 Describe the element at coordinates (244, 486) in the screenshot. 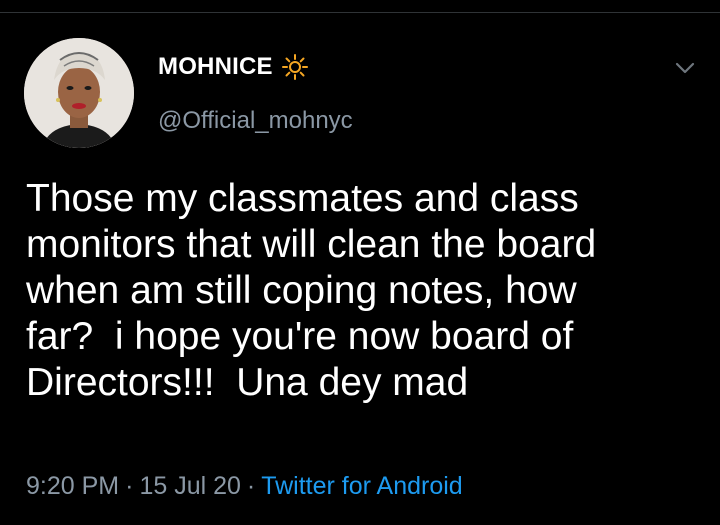

I see `tweet-metadata: 9:20 PM · 15 Jul 20 · Twitter for Android` at that location.